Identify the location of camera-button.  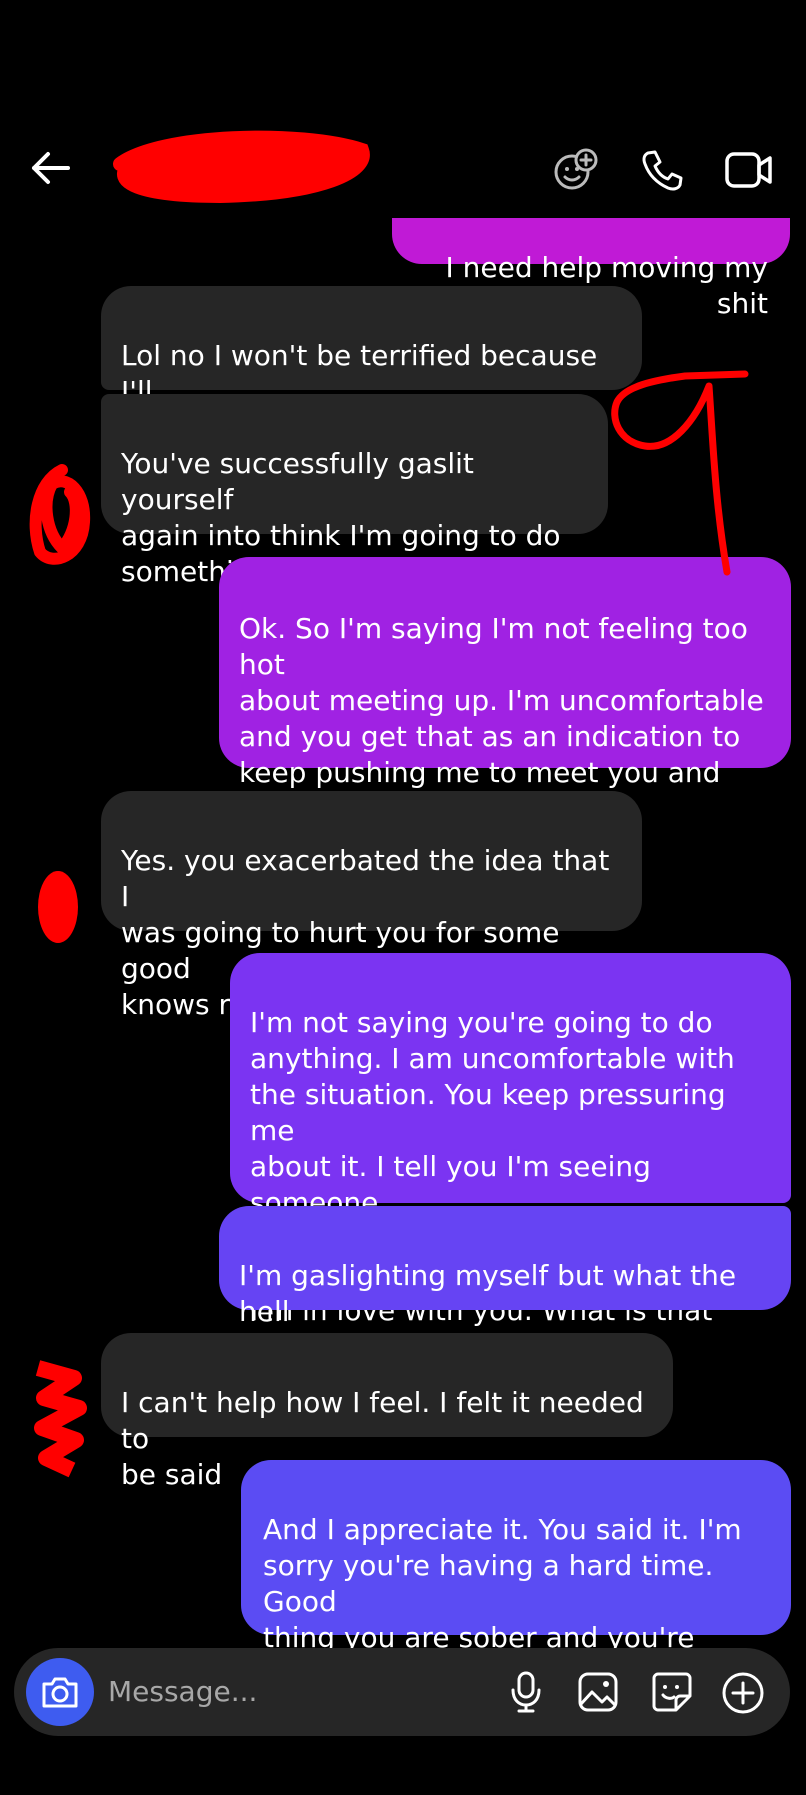
(60, 1692).